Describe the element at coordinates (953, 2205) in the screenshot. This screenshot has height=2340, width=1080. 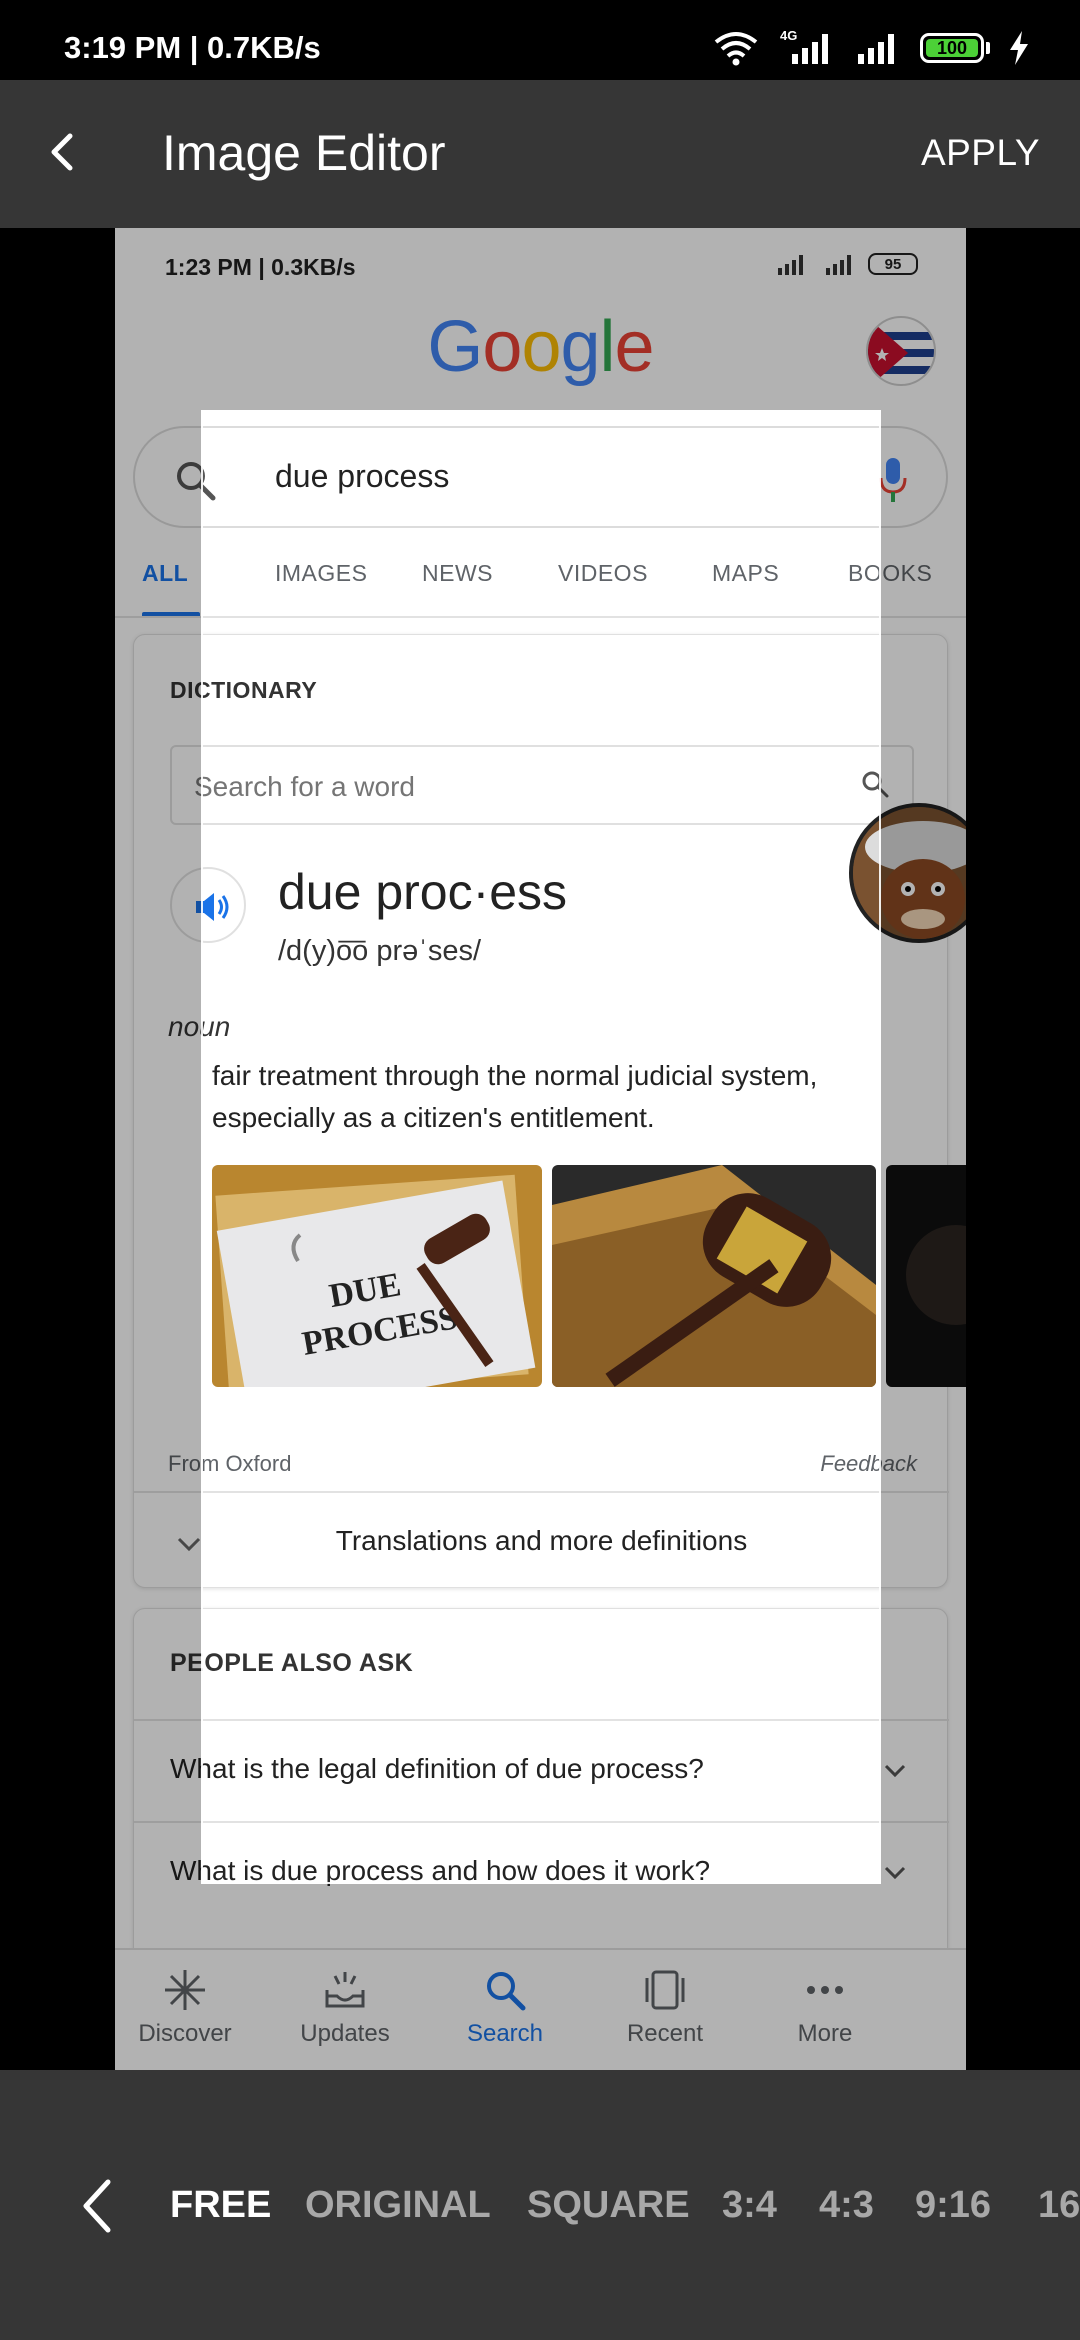
I see `ratio-9-16: 9:16` at that location.